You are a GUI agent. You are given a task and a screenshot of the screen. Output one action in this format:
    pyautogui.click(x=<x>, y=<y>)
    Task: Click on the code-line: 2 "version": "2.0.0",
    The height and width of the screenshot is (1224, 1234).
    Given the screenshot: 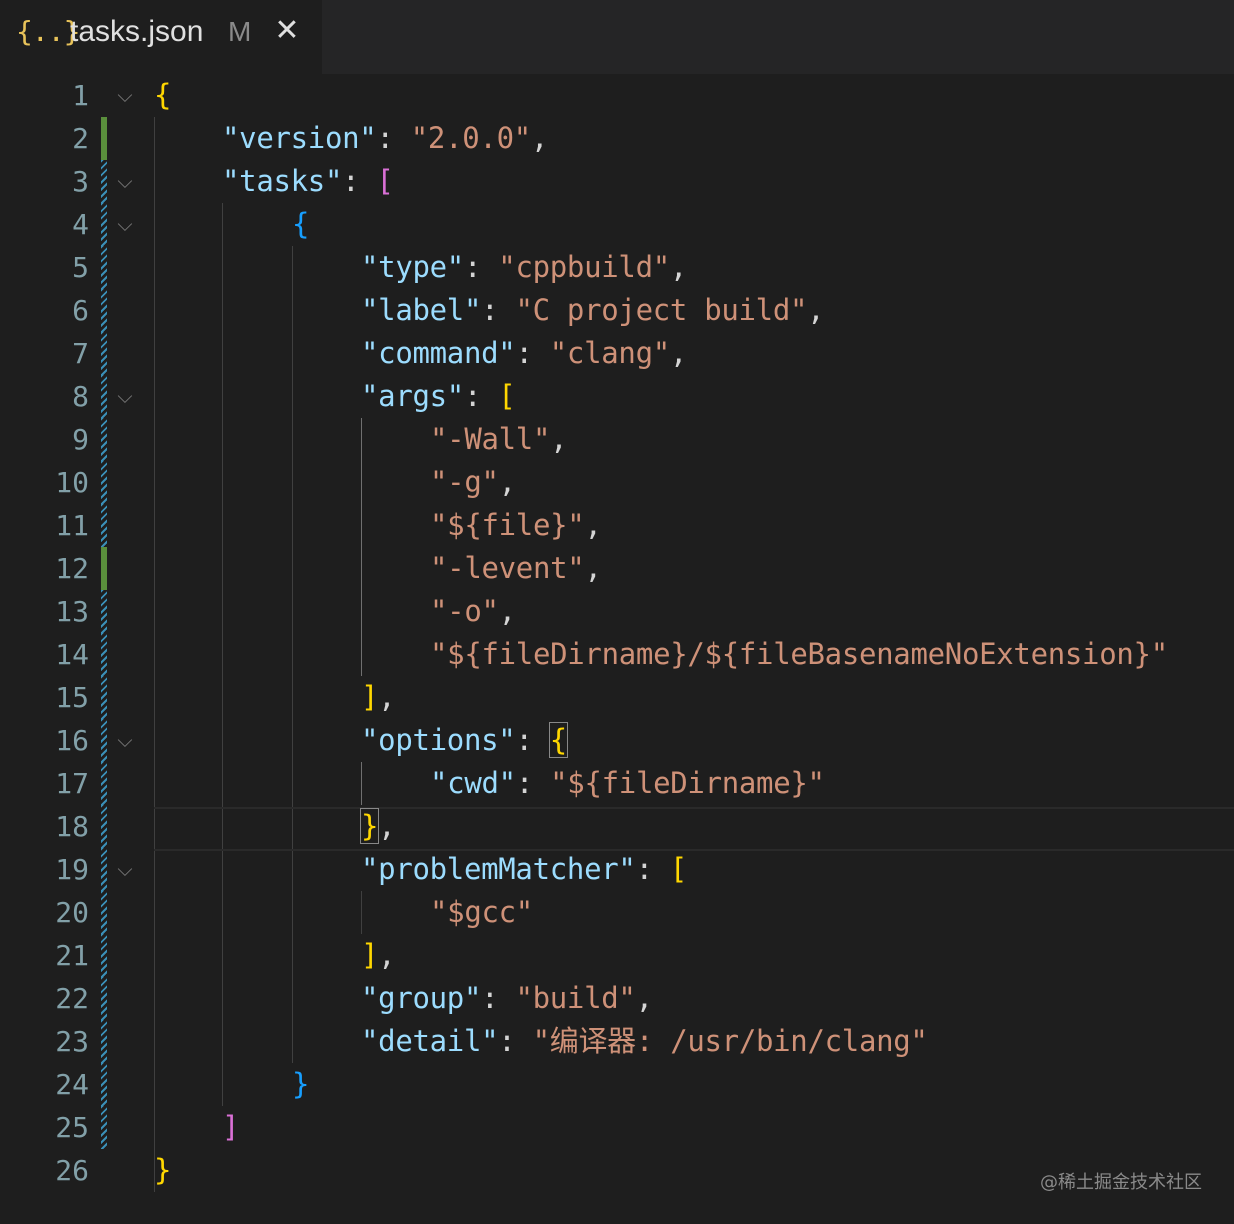 What is the action you would take?
    pyautogui.click(x=617, y=138)
    